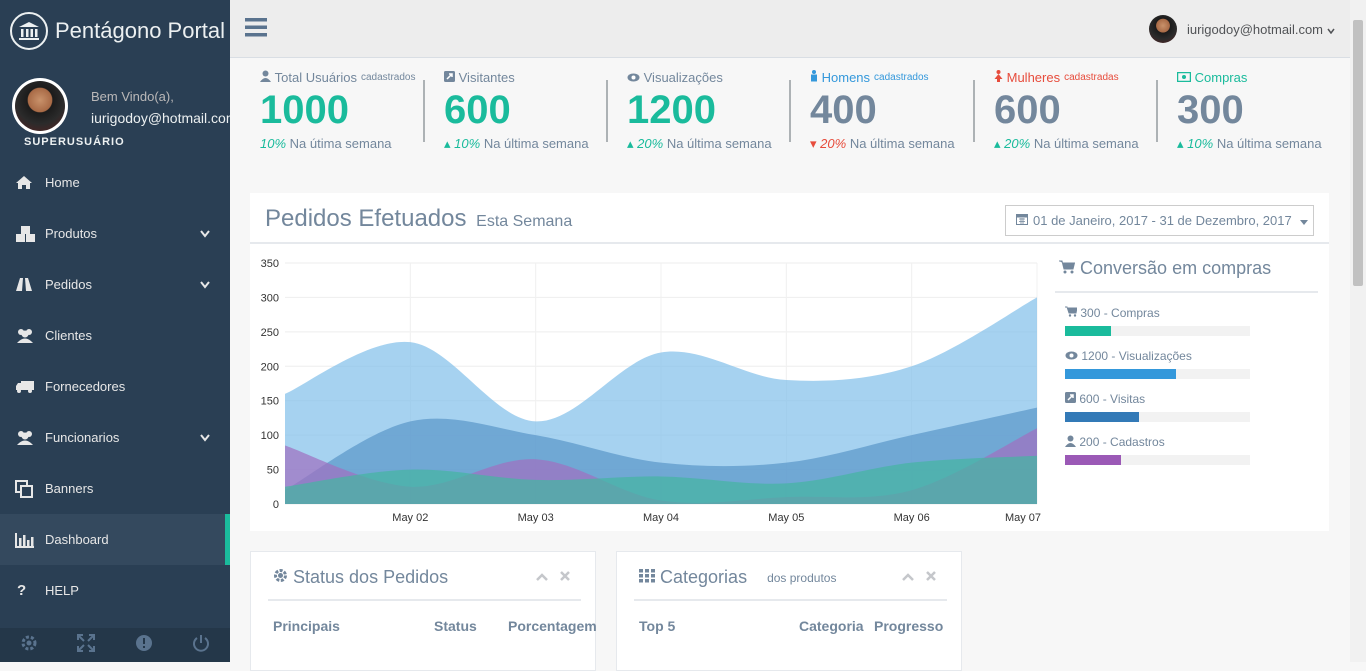  What do you see at coordinates (814, 77) in the screenshot?
I see `male-icon` at bounding box center [814, 77].